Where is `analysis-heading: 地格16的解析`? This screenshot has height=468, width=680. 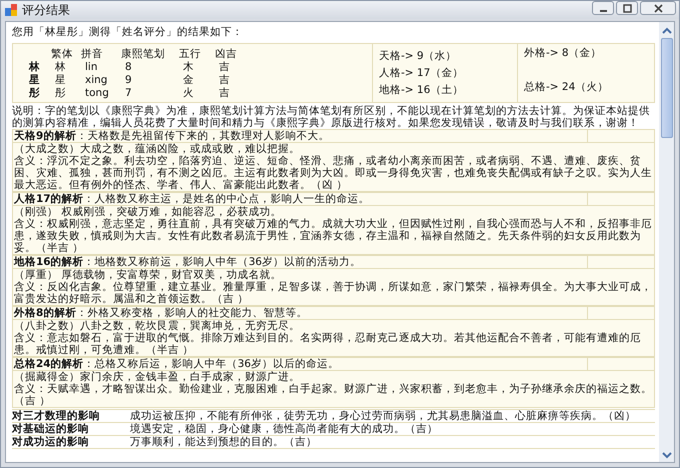
analysis-heading: 地格16的解析 is located at coordinates (49, 262).